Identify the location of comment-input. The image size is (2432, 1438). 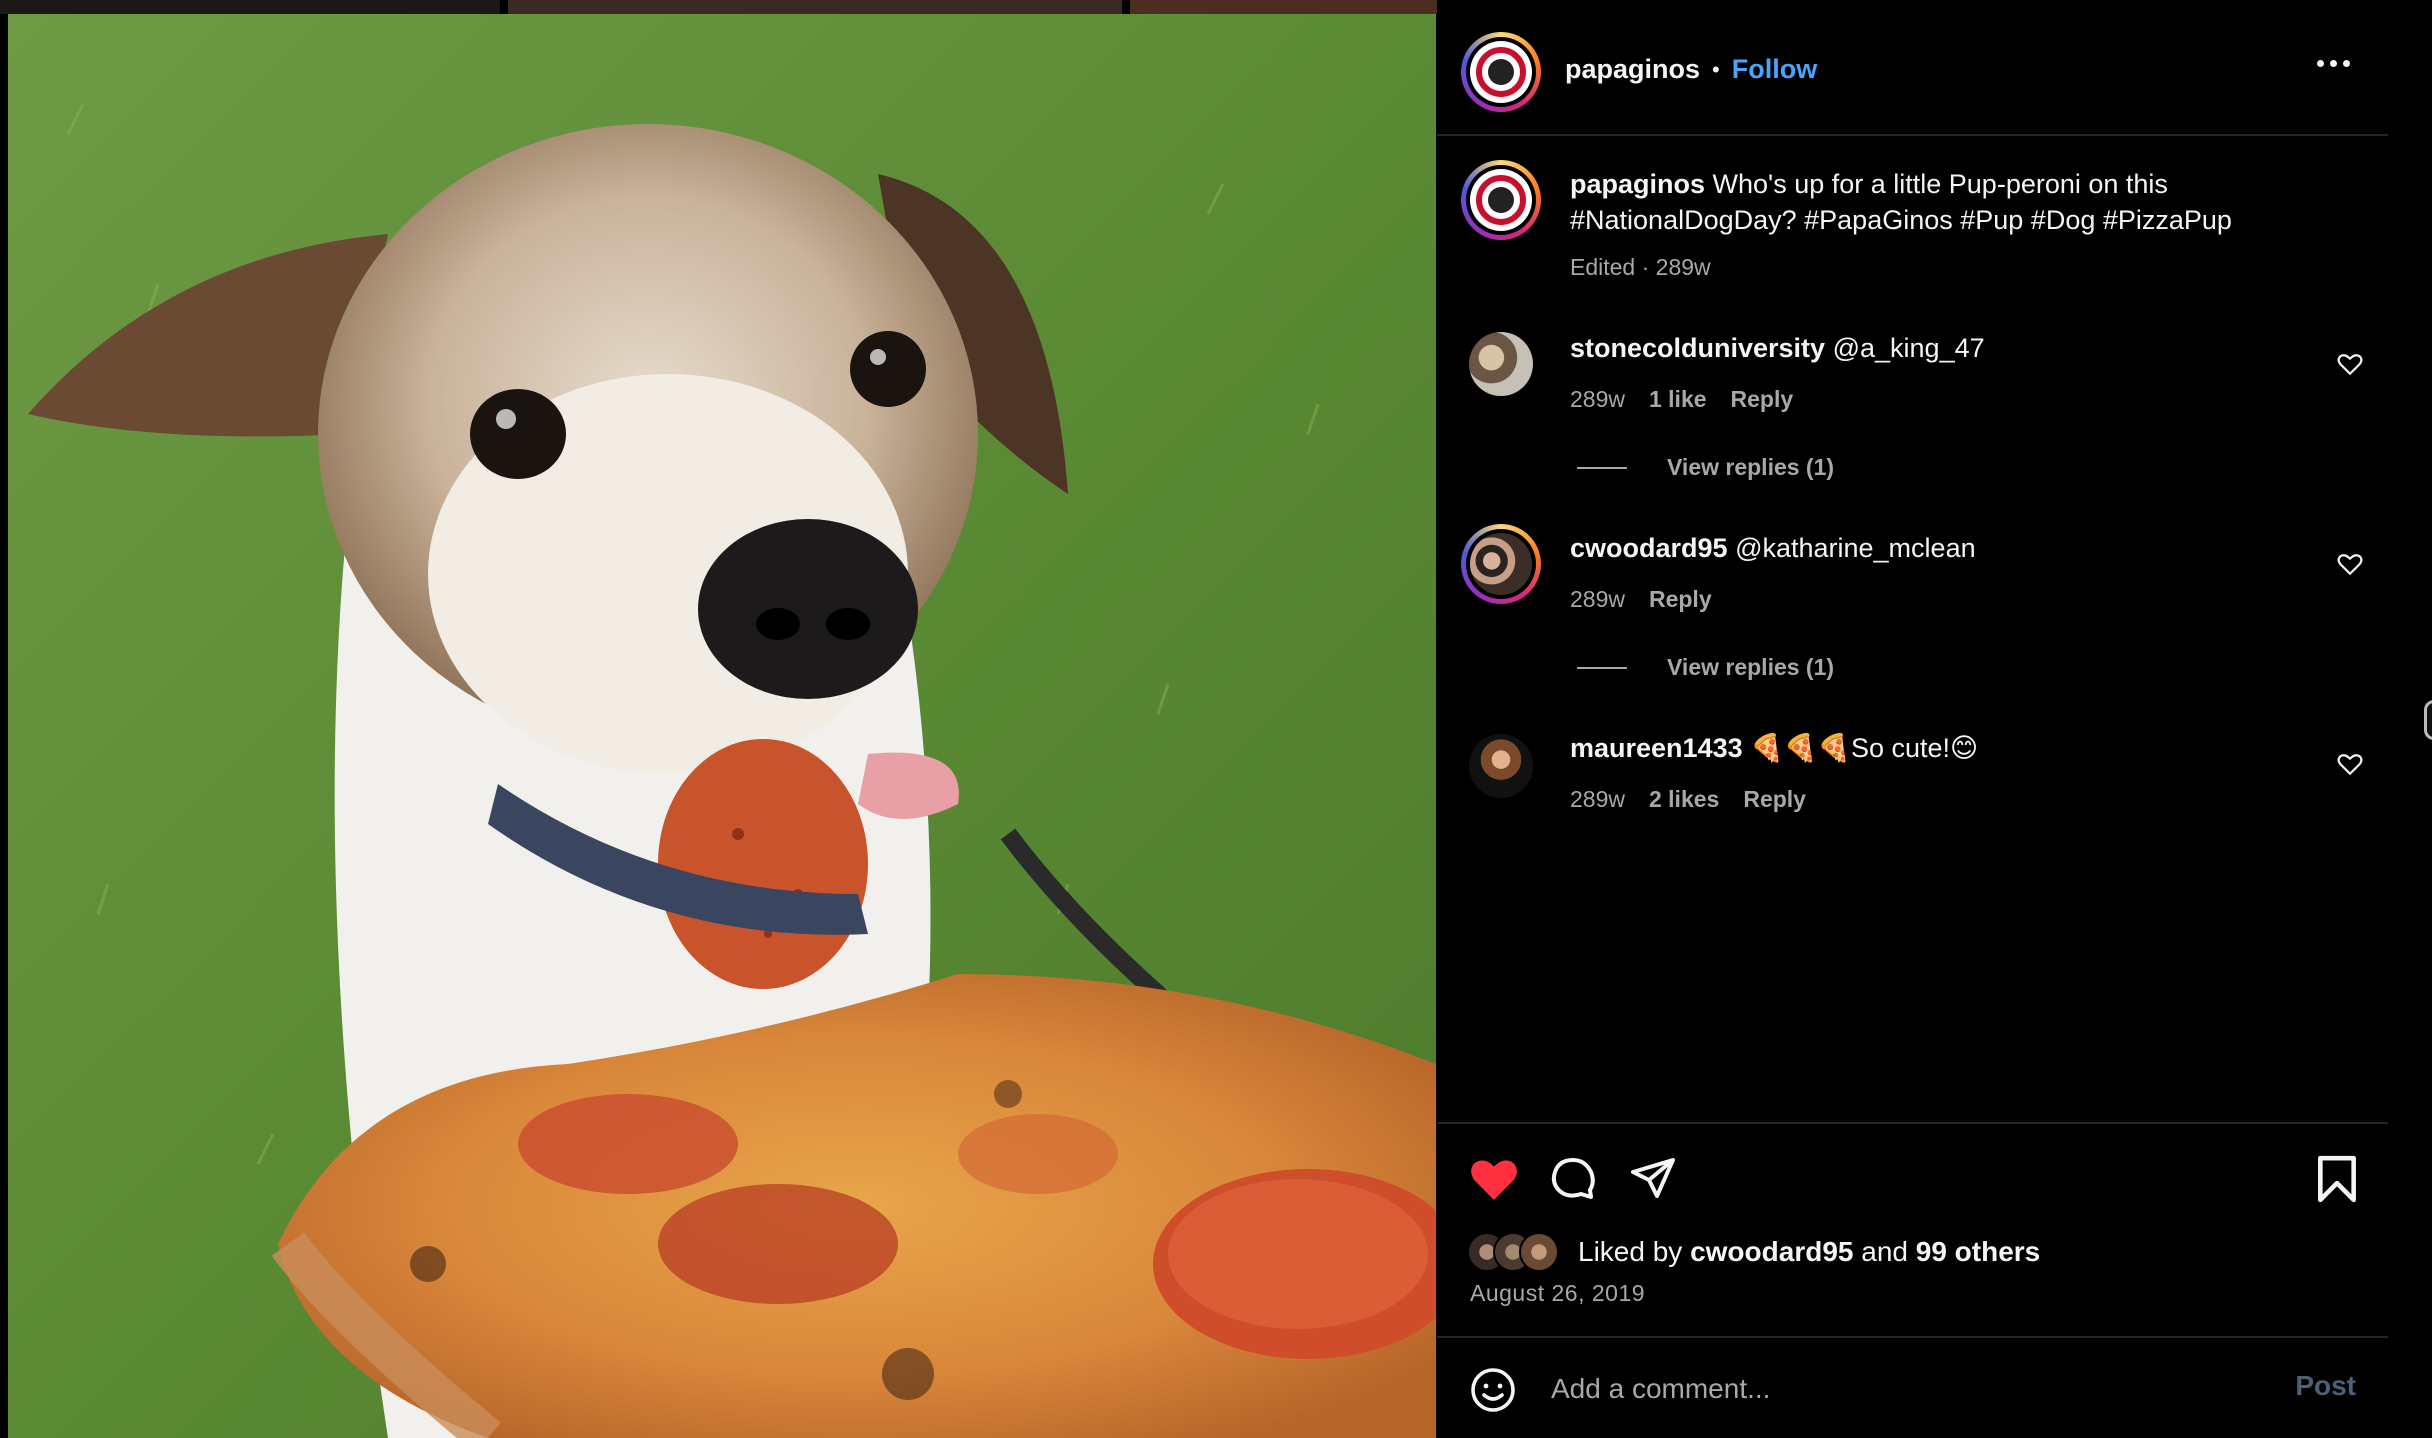
(1849, 1389).